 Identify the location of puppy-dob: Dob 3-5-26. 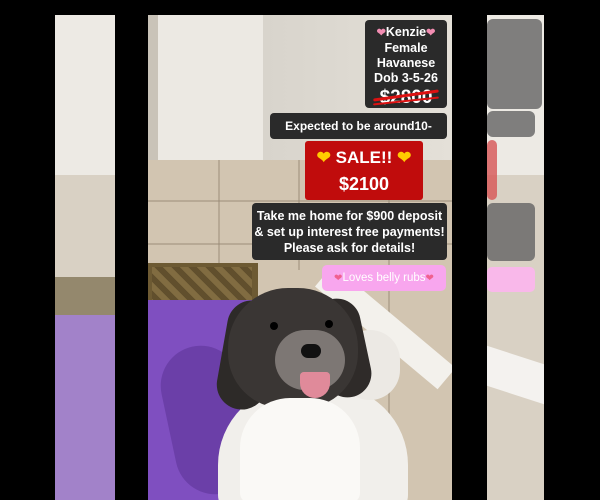
(406, 78).